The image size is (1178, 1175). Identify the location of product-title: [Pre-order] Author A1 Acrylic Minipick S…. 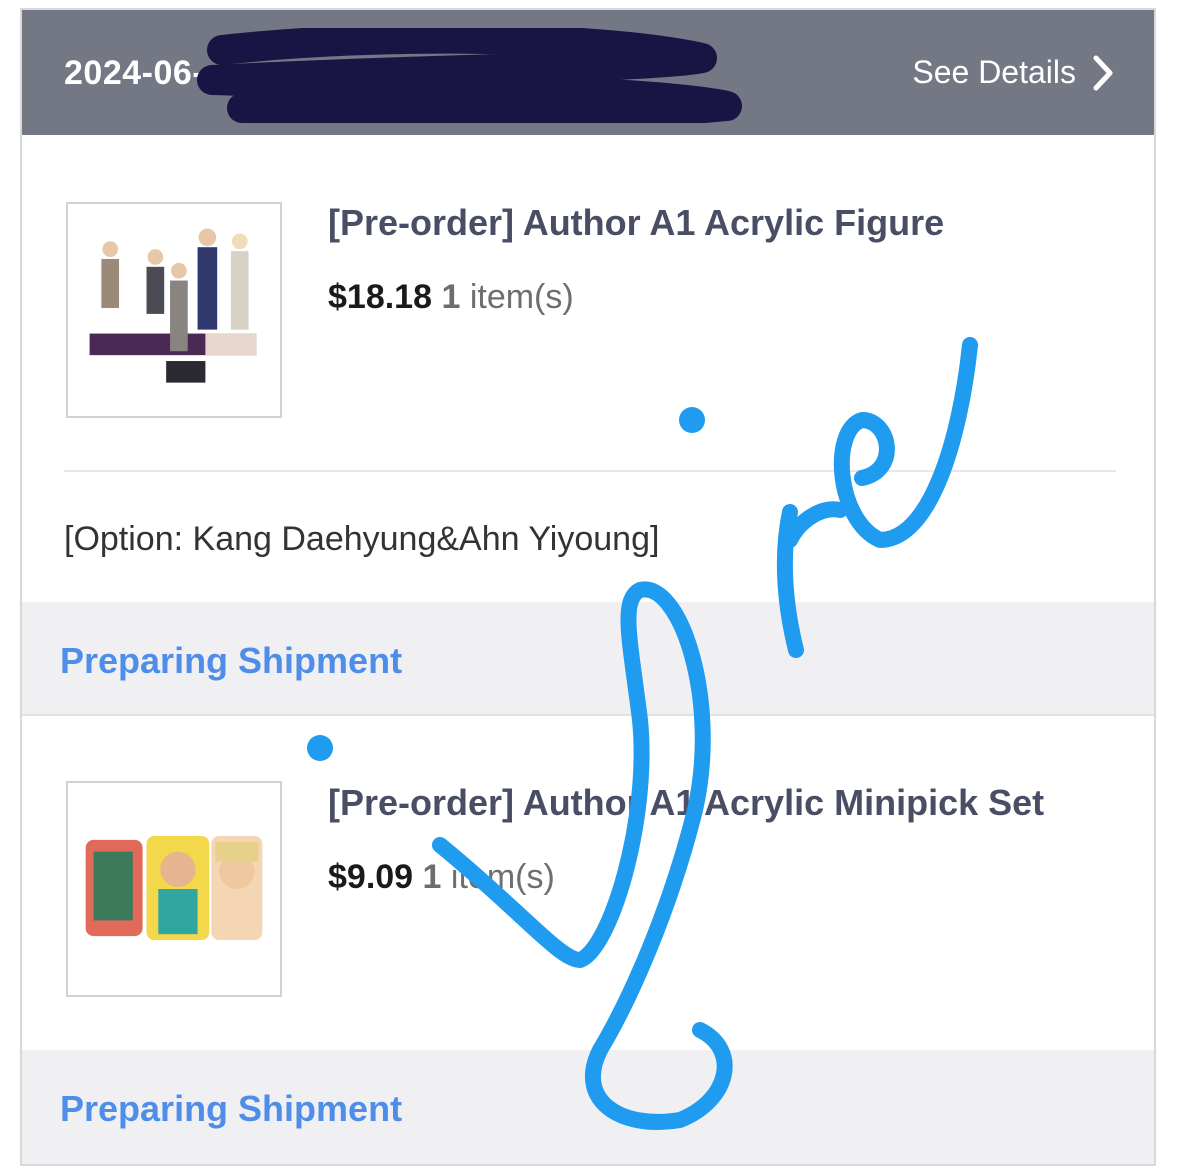
(686, 803).